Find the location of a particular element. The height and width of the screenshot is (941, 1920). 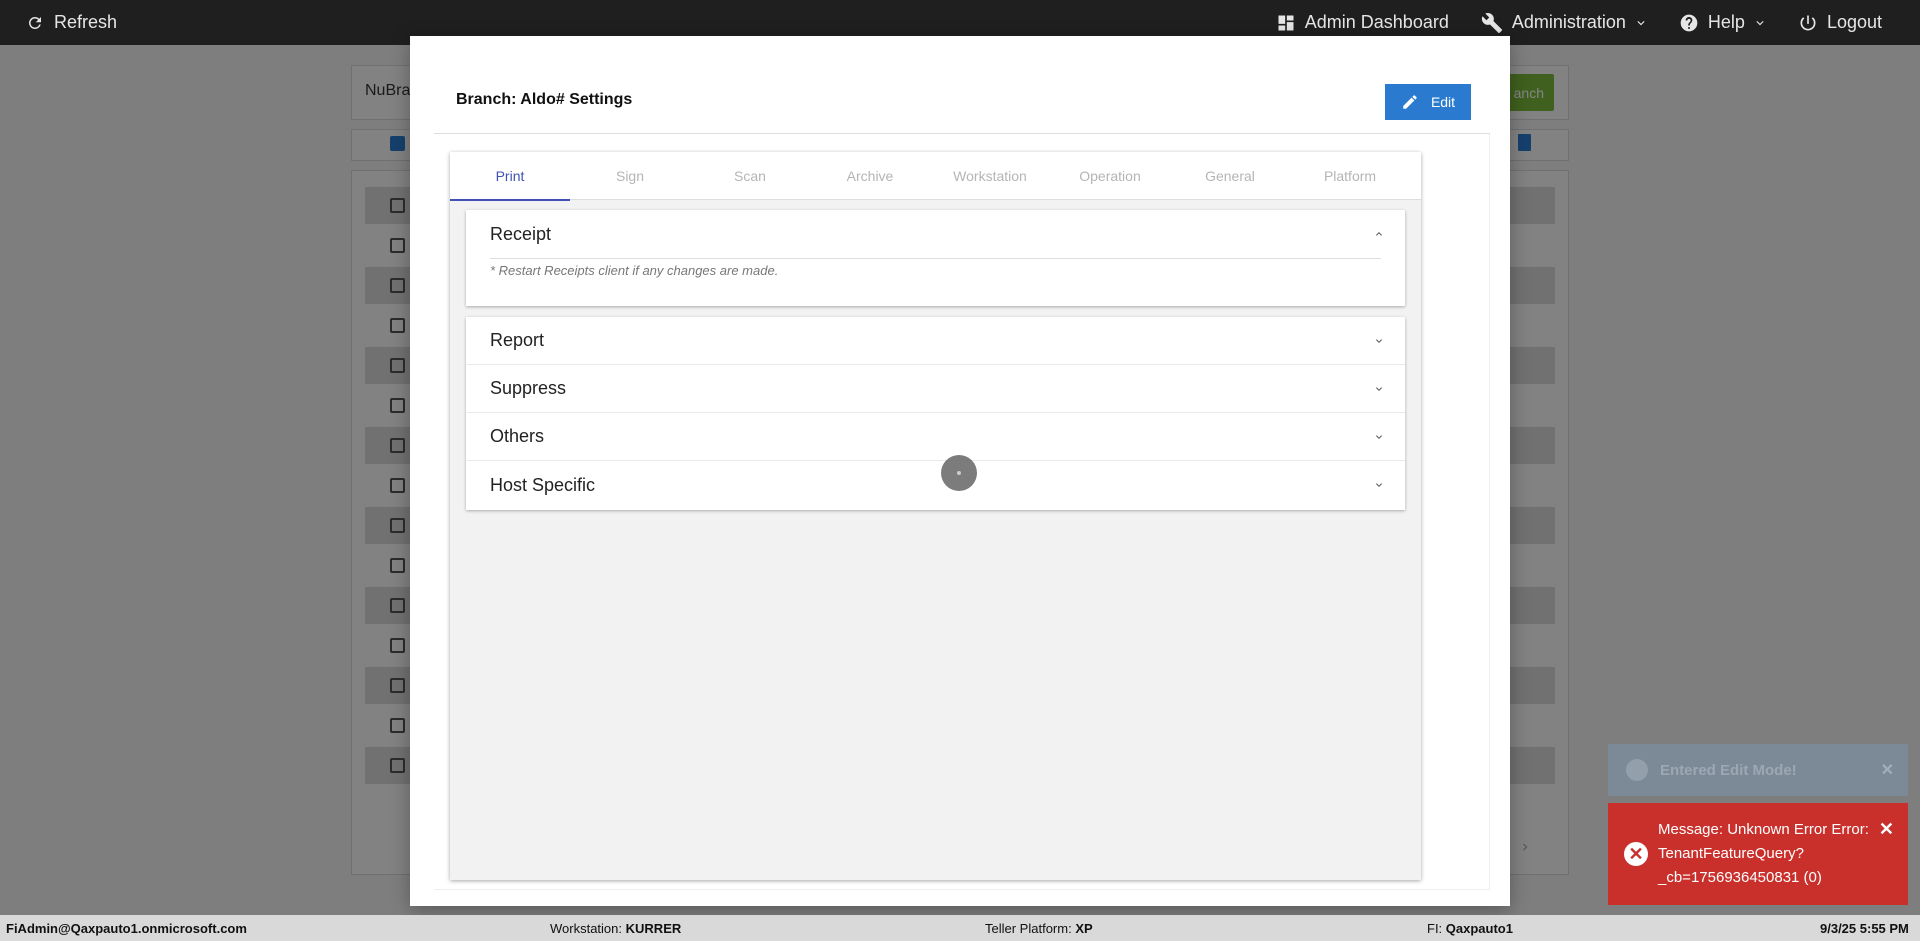

mouse-cursor is located at coordinates (959, 473).